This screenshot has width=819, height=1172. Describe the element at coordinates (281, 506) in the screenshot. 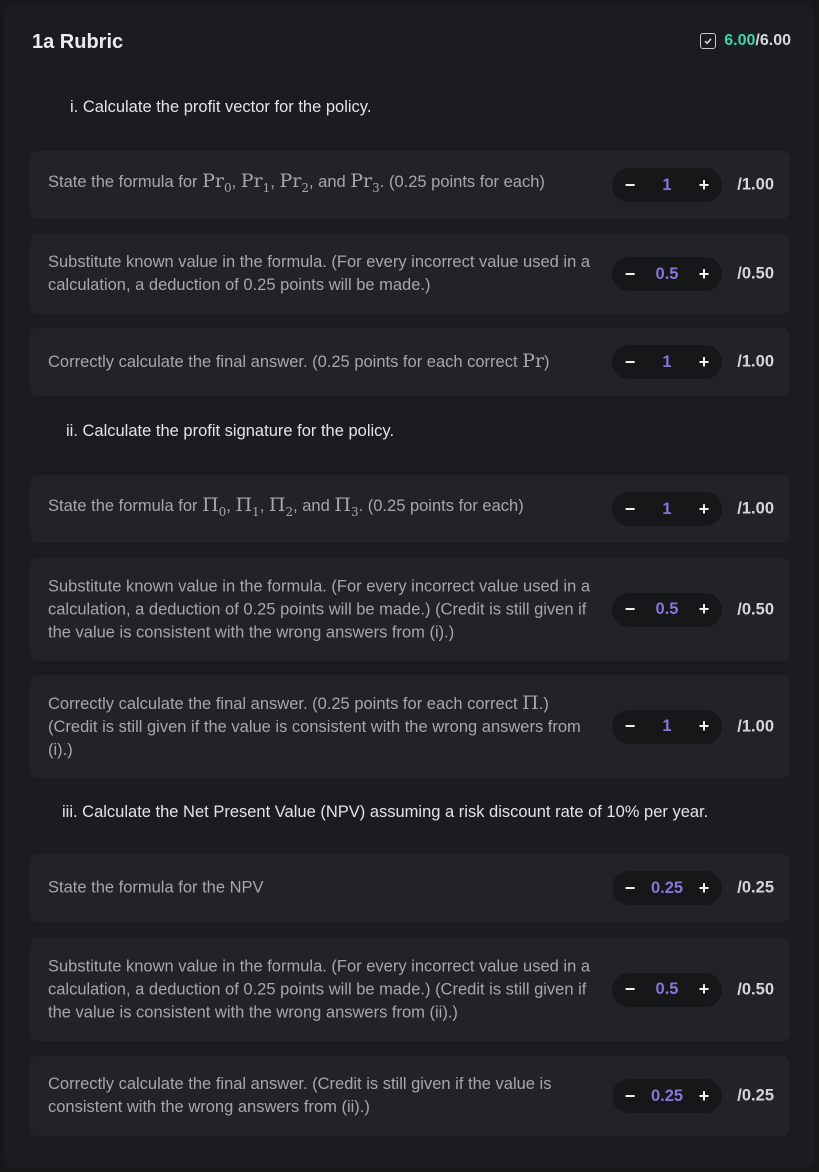

I see `math-pi2: Π2` at that location.